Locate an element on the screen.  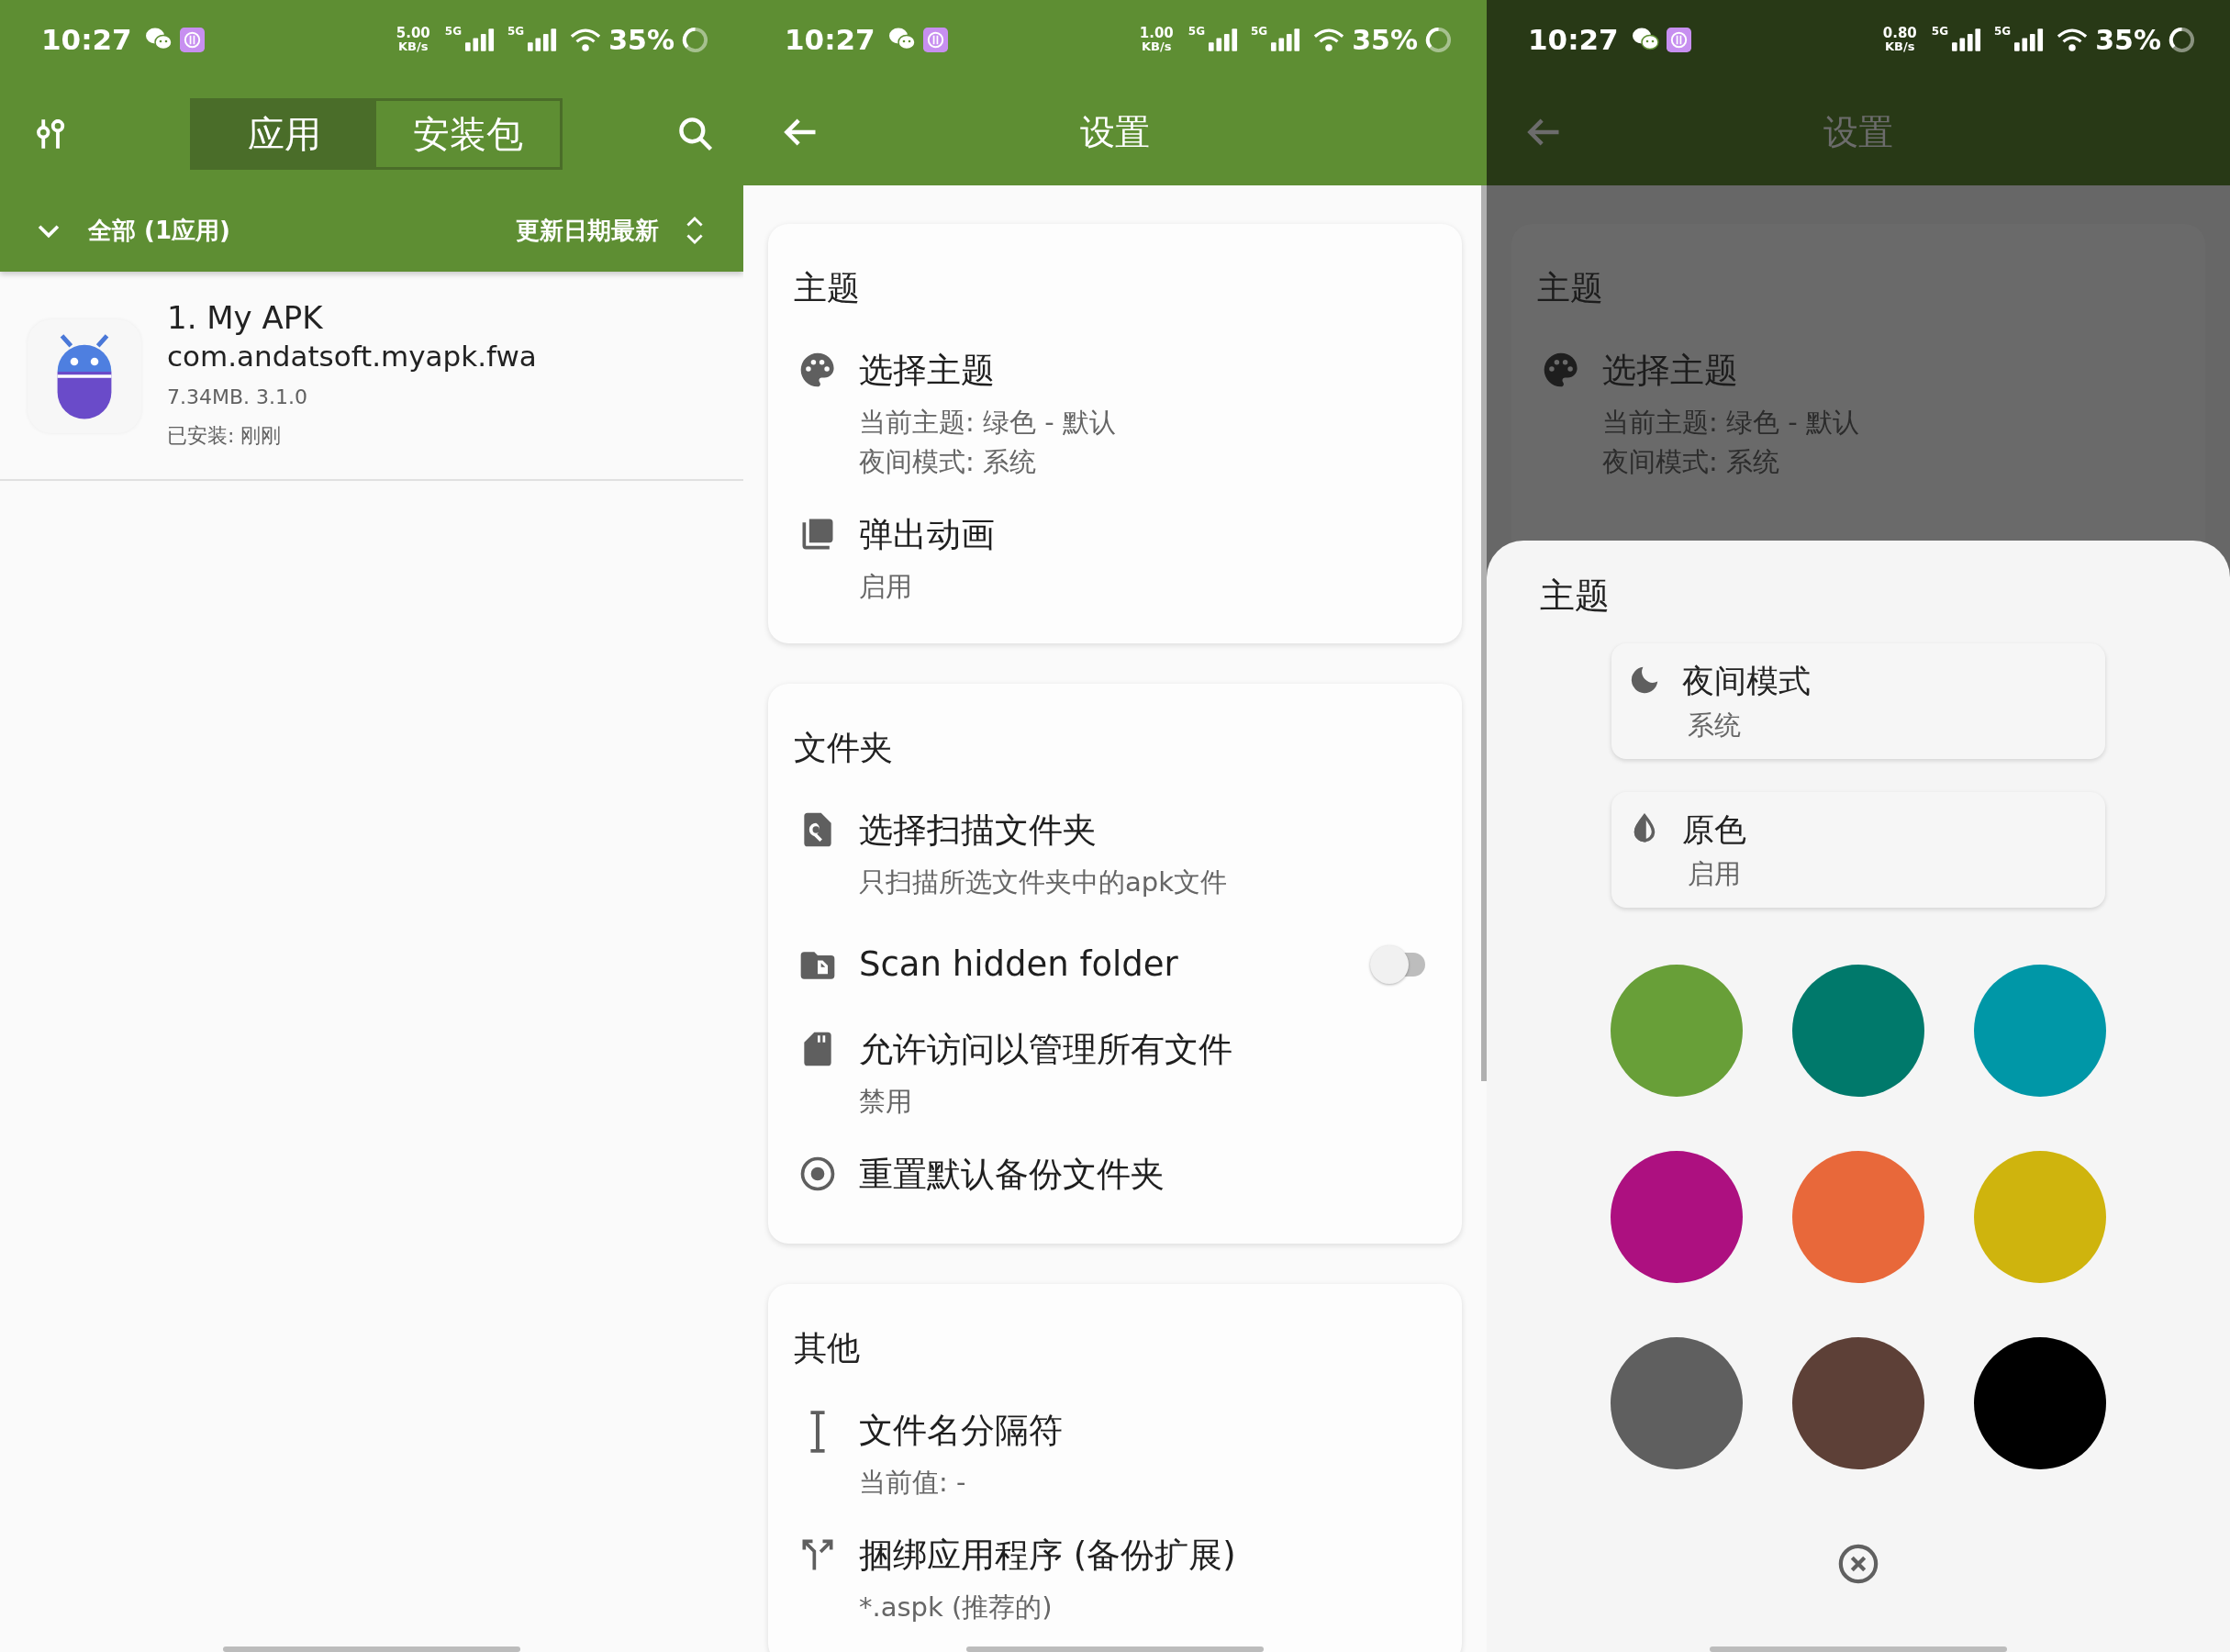
option-value: 系统 is located at coordinates (1715, 725).